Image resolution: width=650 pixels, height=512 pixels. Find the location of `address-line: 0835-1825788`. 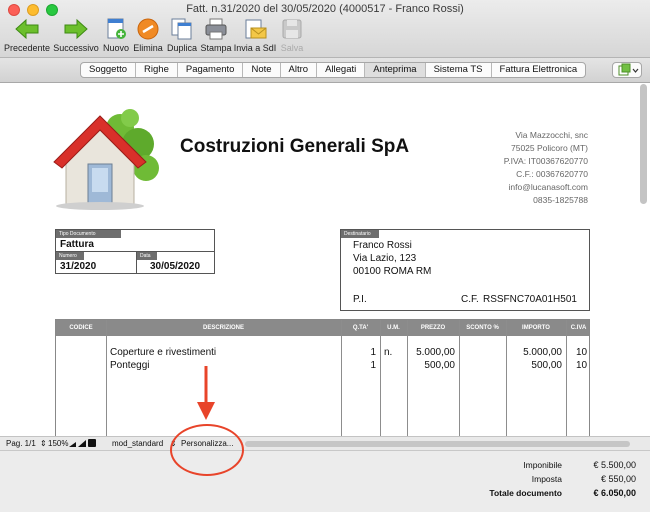

address-line: 0835-1825788 is located at coordinates (560, 200).